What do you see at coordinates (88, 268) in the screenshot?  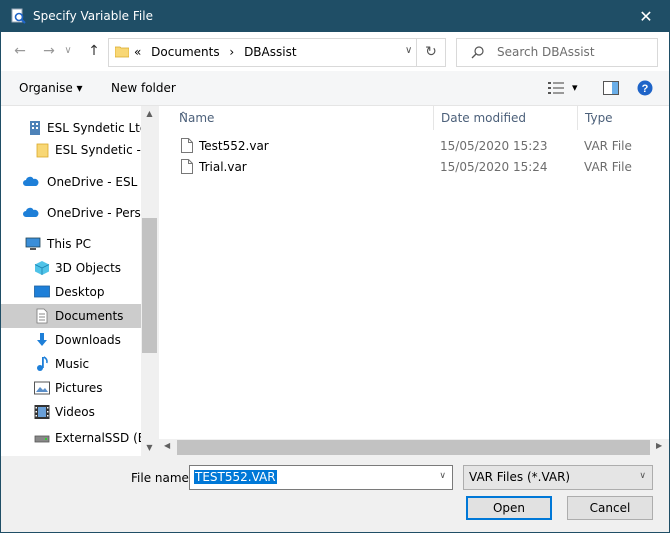 I see `sidebar-item-label: 3D Objects` at bounding box center [88, 268].